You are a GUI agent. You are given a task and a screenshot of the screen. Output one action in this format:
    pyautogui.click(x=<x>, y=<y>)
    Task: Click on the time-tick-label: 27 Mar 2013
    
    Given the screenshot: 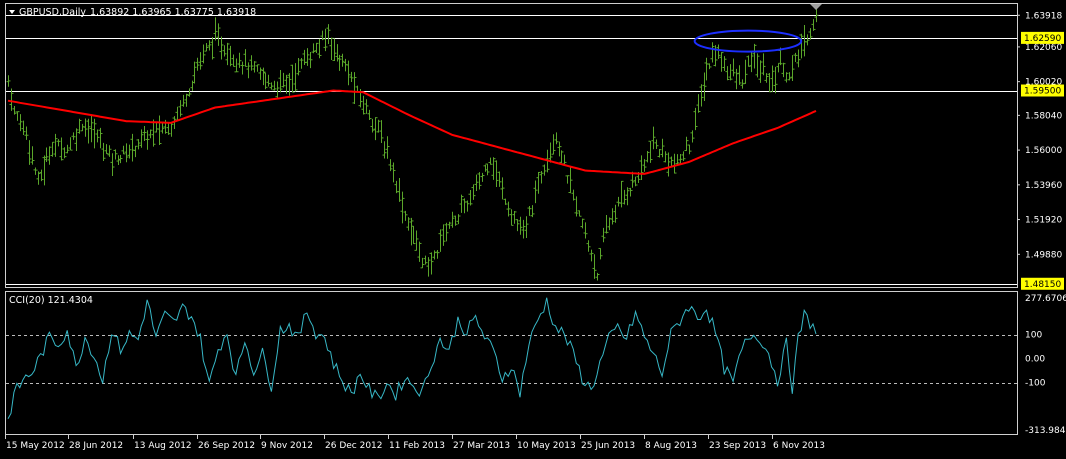 What is the action you would take?
    pyautogui.click(x=481, y=446)
    